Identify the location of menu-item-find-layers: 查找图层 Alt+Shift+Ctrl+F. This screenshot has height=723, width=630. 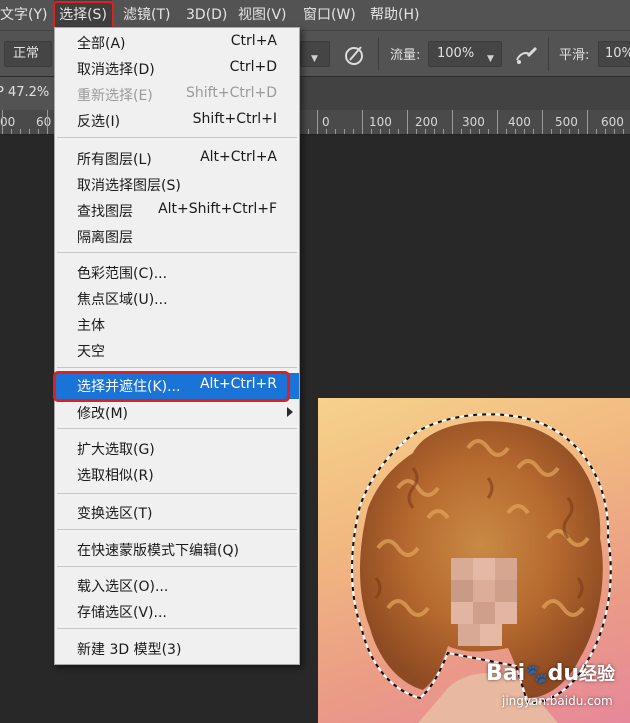
(177, 211).